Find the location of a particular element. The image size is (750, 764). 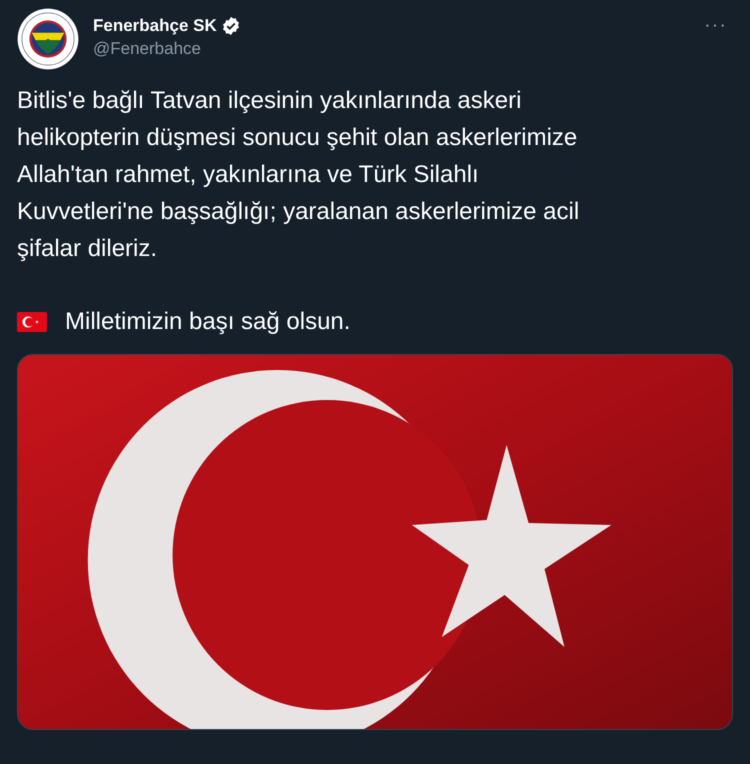

turkish-flag-icon is located at coordinates (32, 322).